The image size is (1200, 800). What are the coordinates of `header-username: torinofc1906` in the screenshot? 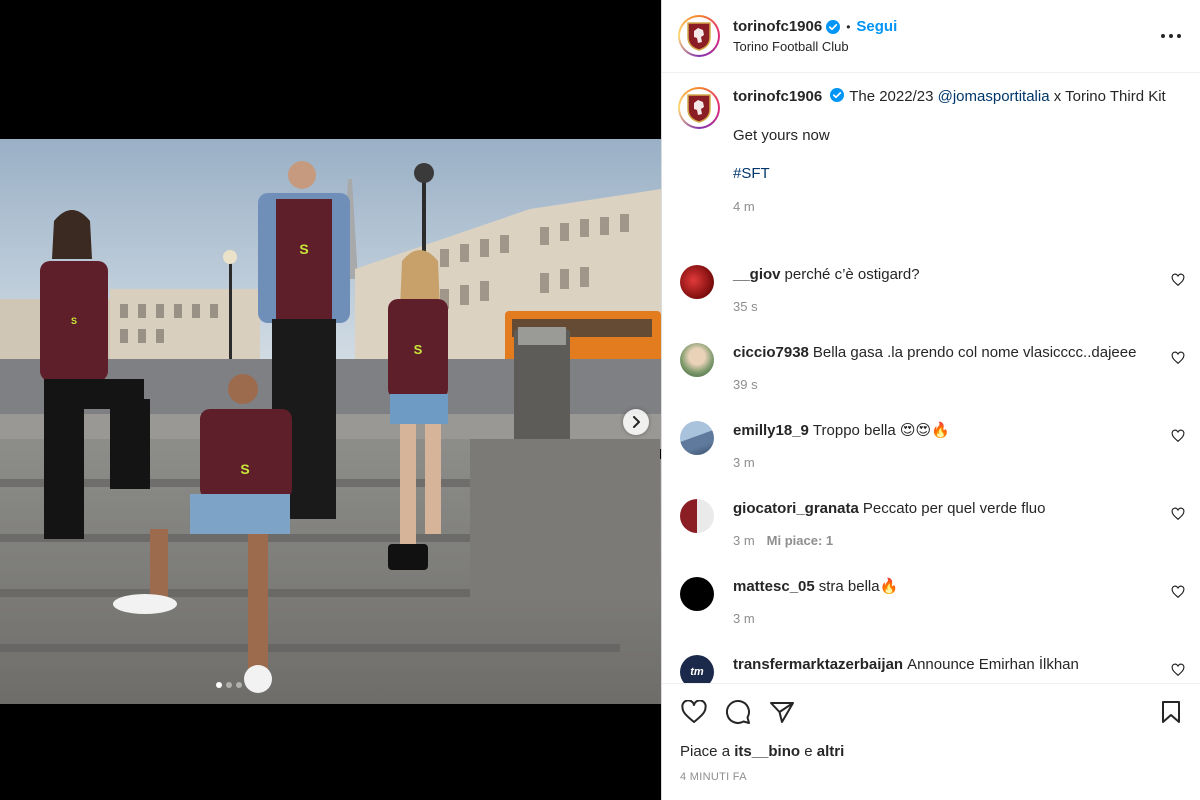 It's located at (777, 26).